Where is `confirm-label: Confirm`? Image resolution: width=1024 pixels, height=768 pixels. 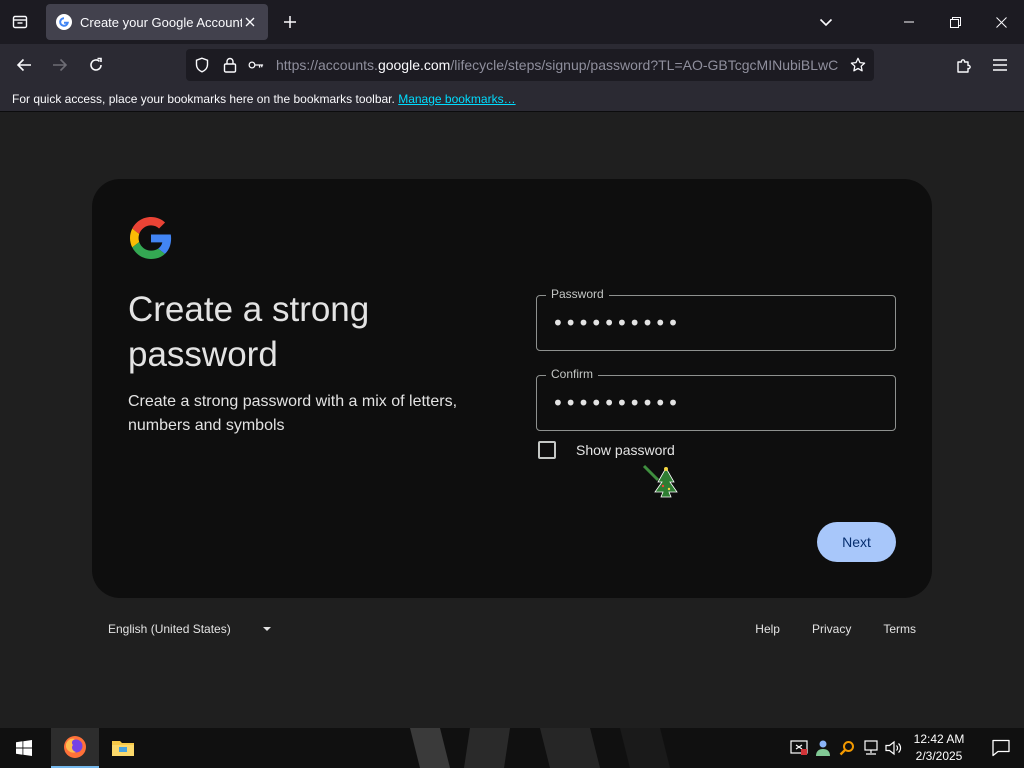 confirm-label: Confirm is located at coordinates (572, 374).